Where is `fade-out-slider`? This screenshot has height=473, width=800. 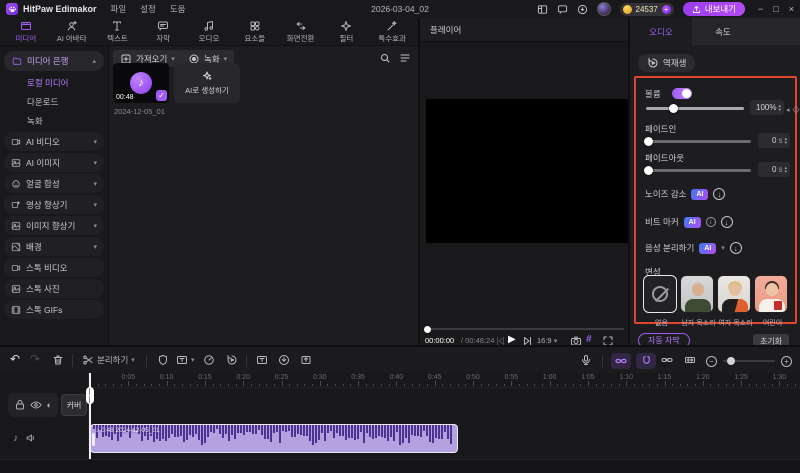 fade-out-slider is located at coordinates (697, 170).